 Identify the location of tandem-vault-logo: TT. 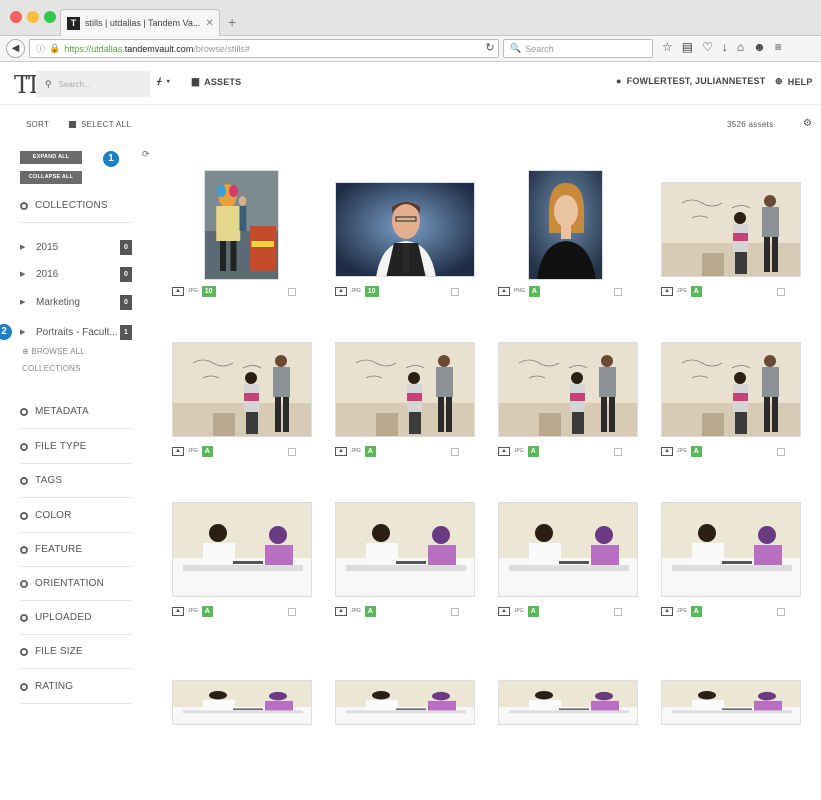
(28, 85).